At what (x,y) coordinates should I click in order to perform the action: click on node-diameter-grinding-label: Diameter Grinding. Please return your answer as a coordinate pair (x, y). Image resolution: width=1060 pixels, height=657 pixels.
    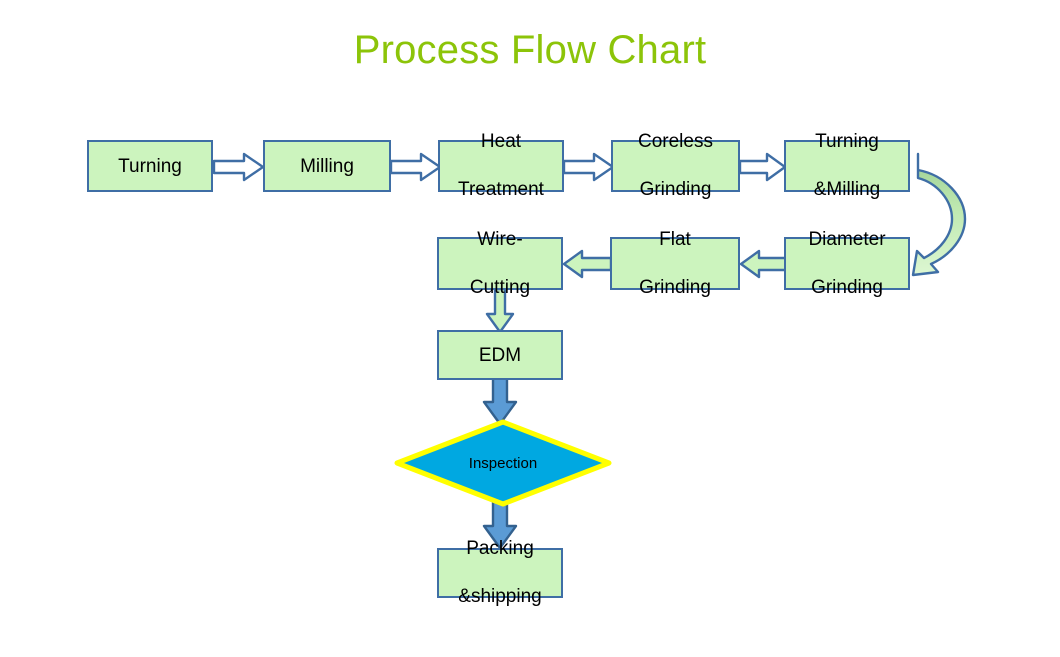
    Looking at the image, I should click on (847, 264).